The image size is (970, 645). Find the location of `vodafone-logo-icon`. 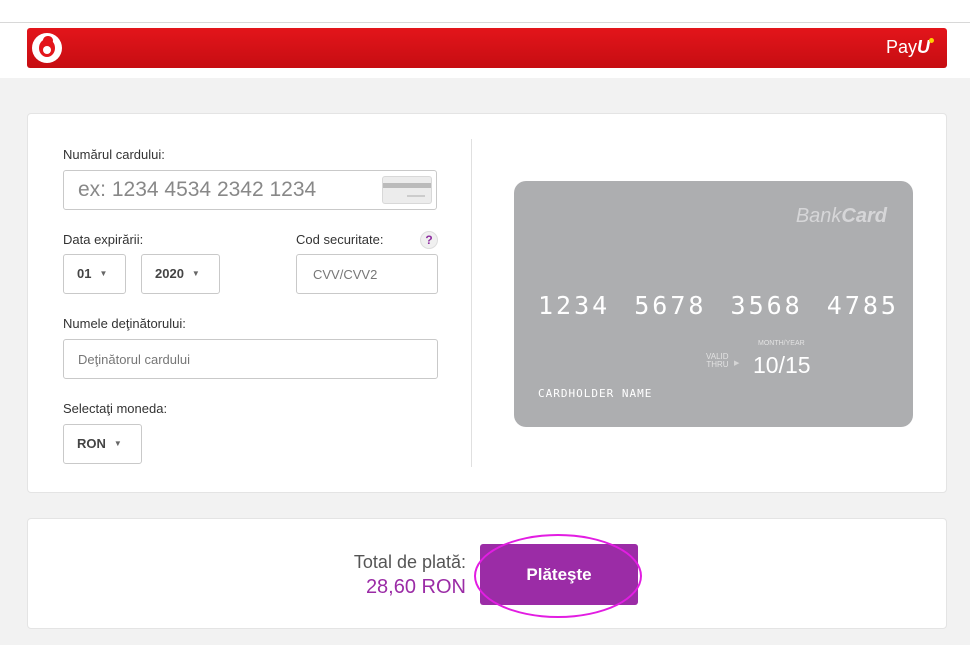

vodafone-logo-icon is located at coordinates (47, 48).